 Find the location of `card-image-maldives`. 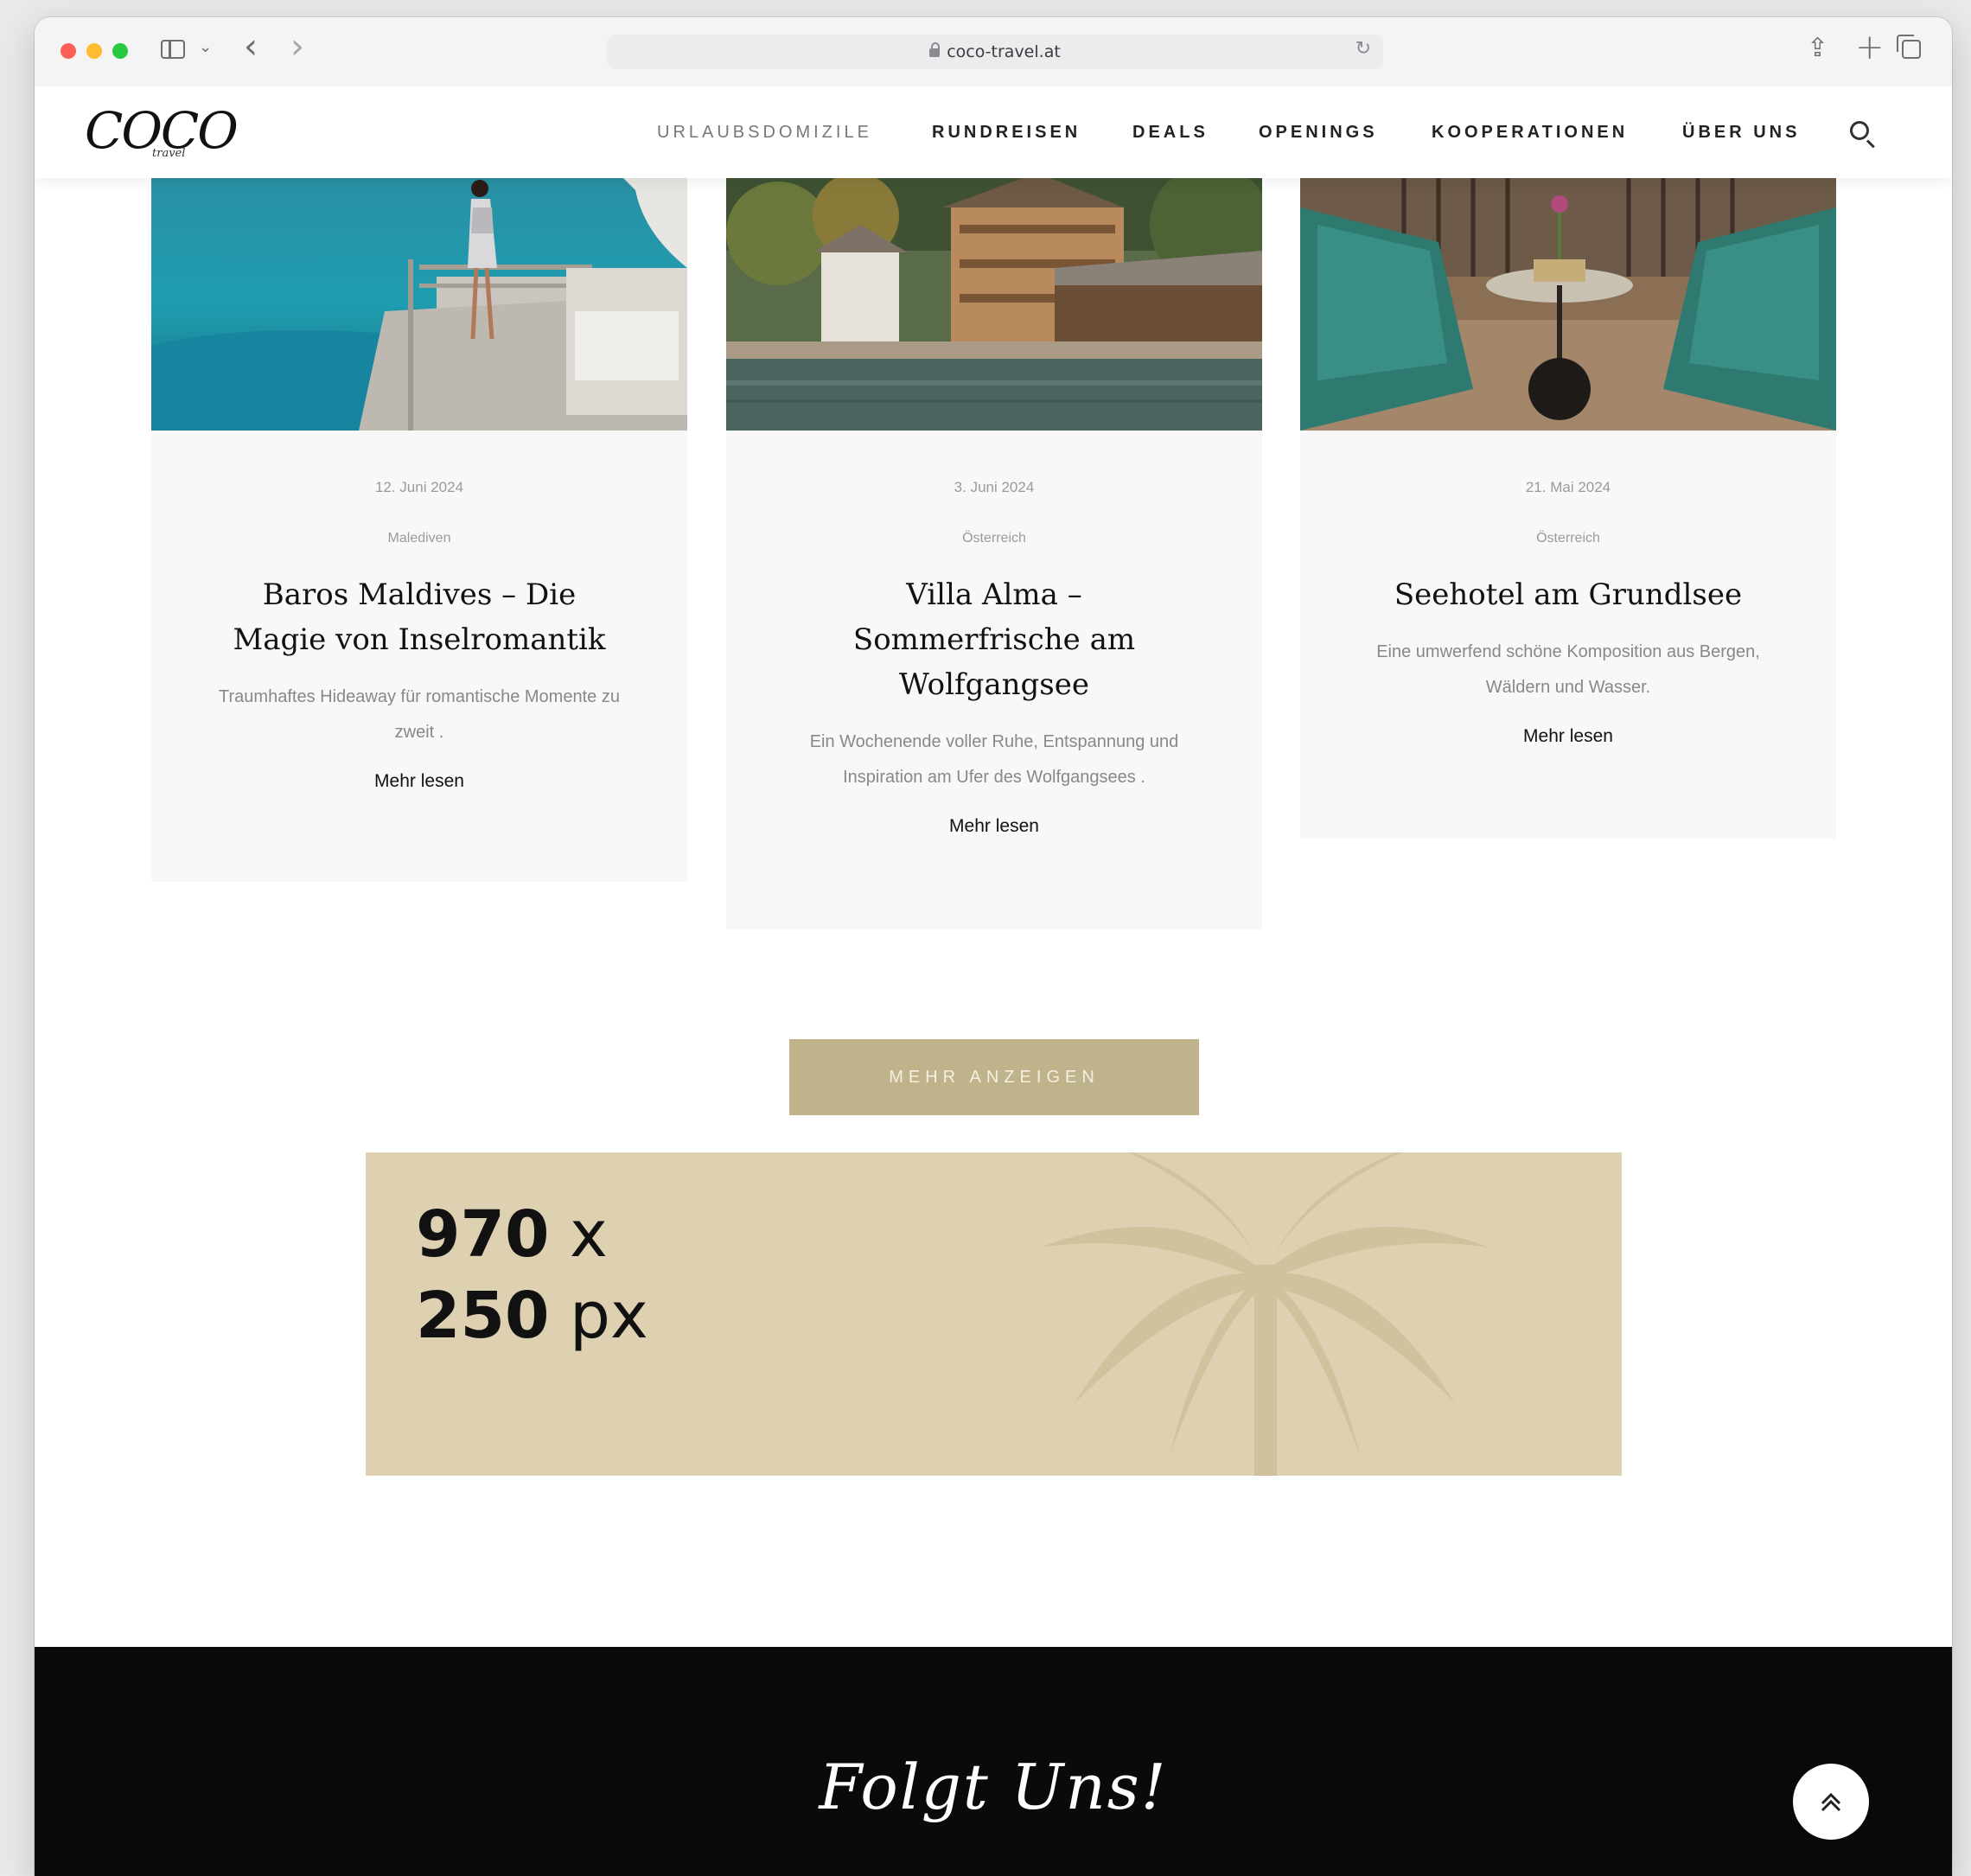

card-image-maldives is located at coordinates (419, 302).